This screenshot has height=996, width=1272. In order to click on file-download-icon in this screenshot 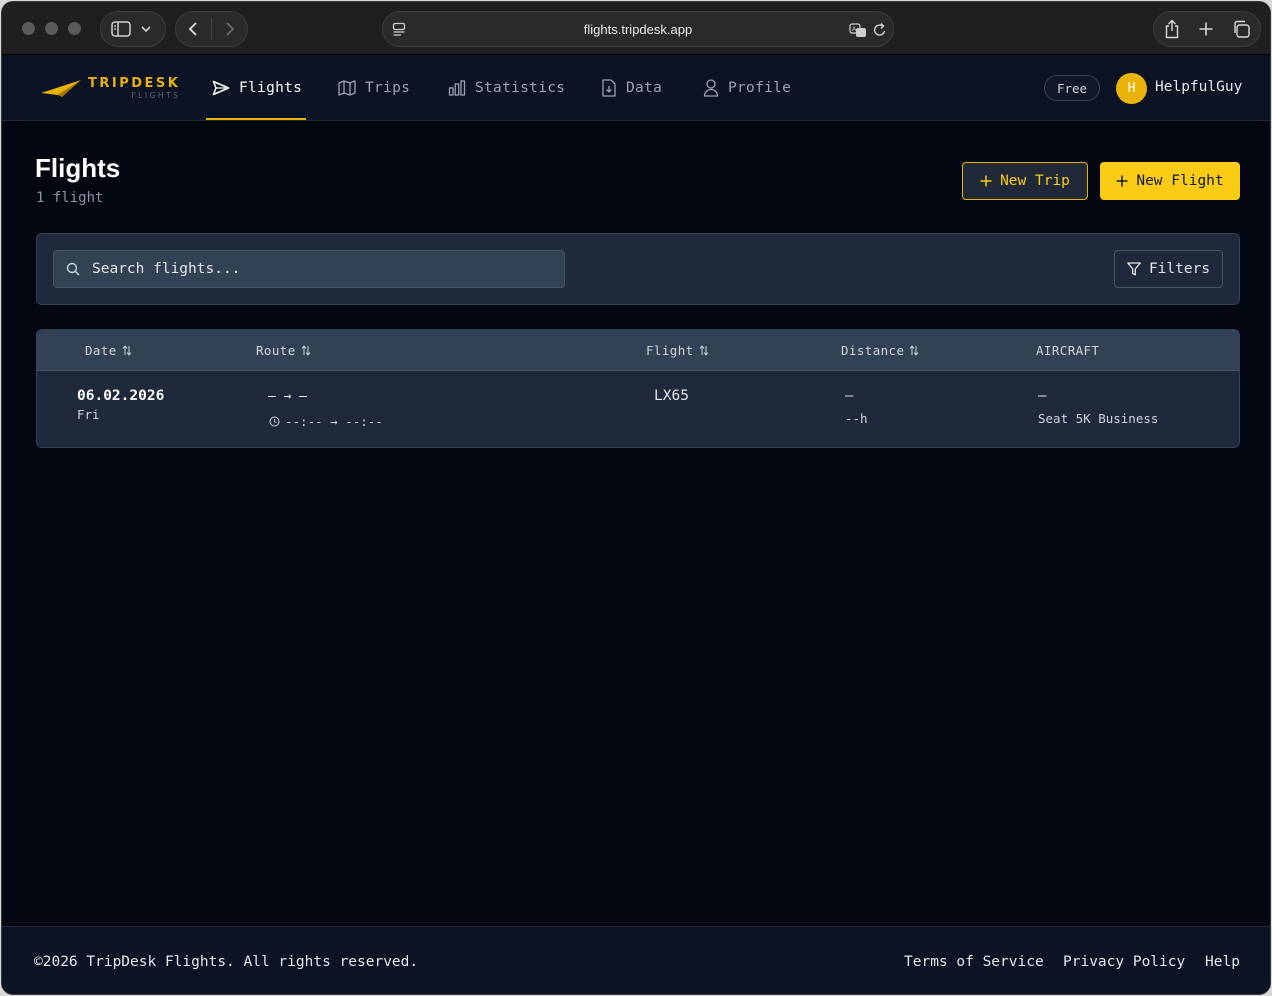, I will do `click(609, 87)`.